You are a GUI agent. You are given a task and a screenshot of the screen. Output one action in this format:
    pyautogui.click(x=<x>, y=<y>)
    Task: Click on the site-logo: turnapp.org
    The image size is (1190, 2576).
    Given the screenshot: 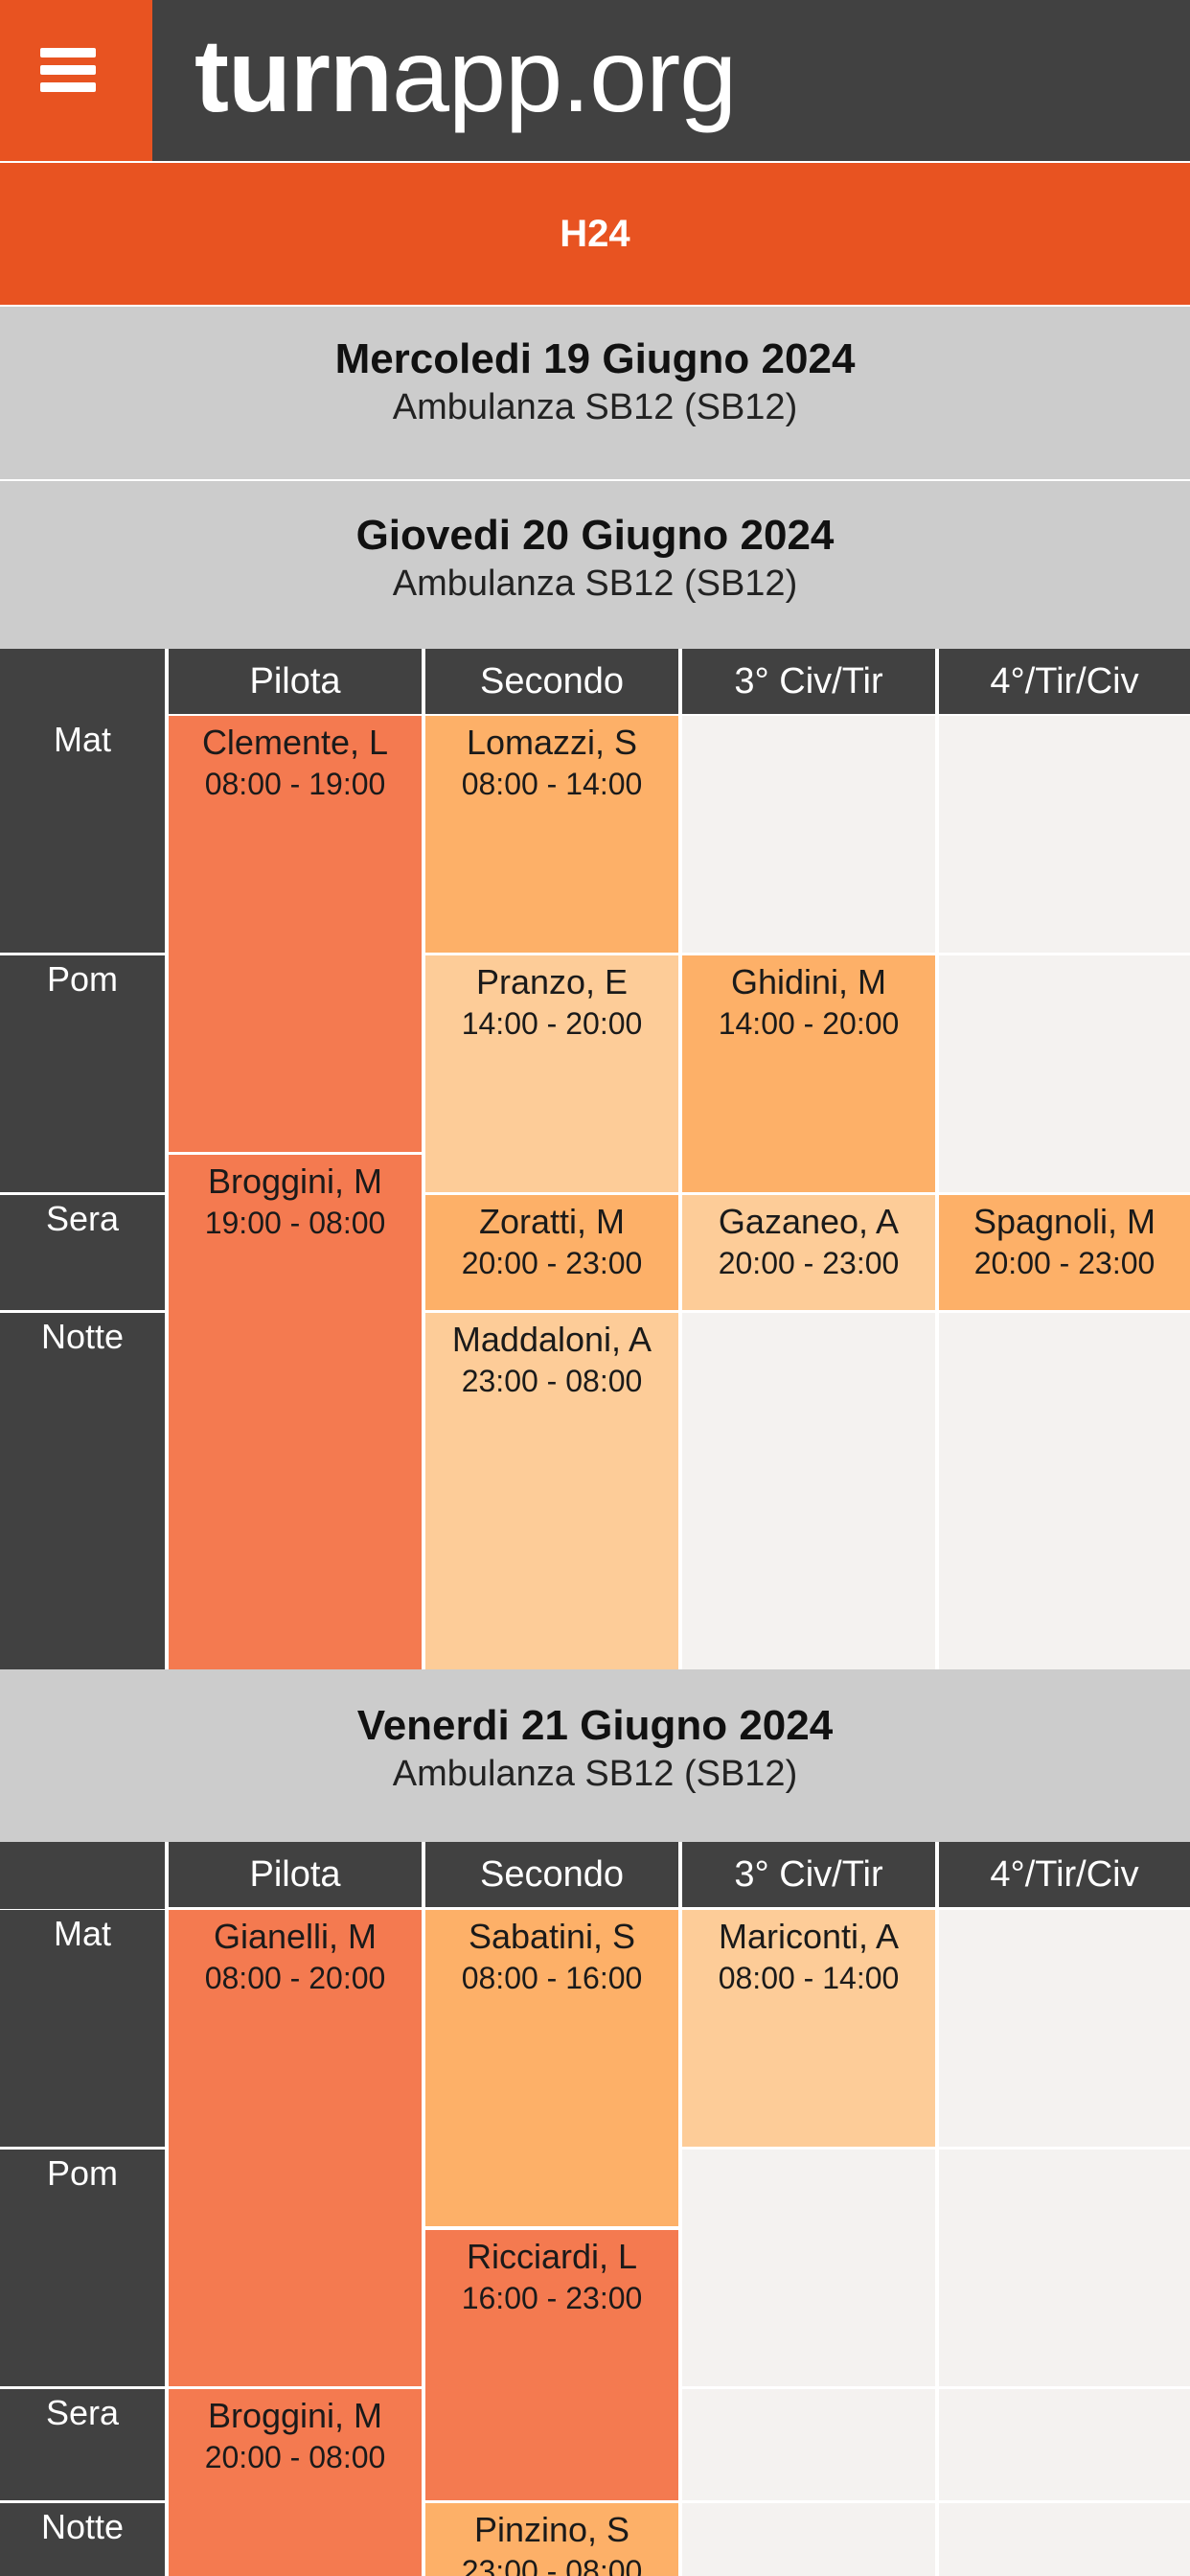 What is the action you would take?
    pyautogui.click(x=466, y=75)
    